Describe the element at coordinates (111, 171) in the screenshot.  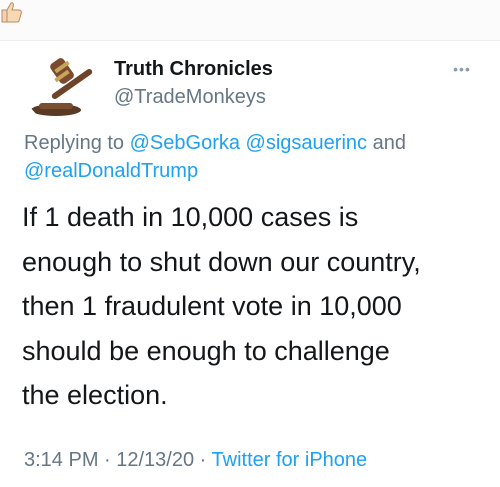
I see `mention-realdonaldtrump: @realDonaldTrump` at that location.